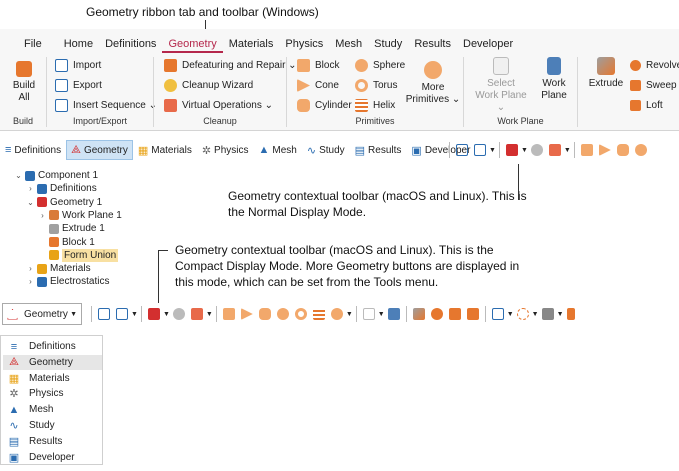 This screenshot has height=471, width=679. What do you see at coordinates (52, 457) in the screenshot?
I see `menu-item-developer: ▣ Developer` at bounding box center [52, 457].